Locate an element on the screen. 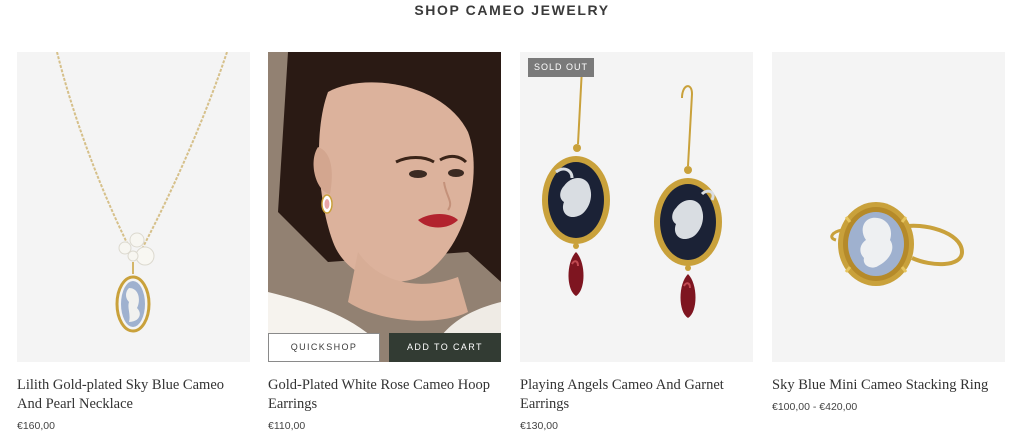  product-price: €100,00 - €420,00 is located at coordinates (815, 407).